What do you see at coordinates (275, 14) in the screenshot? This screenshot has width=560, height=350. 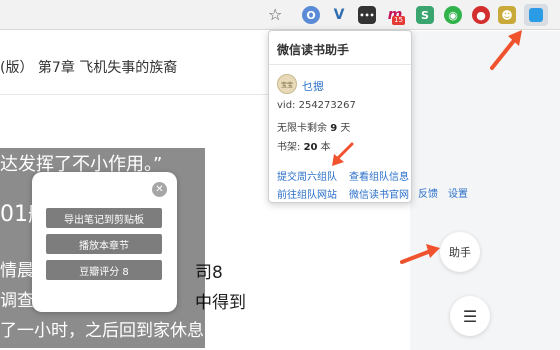 I see `bookmark-star-icon: ☆` at bounding box center [275, 14].